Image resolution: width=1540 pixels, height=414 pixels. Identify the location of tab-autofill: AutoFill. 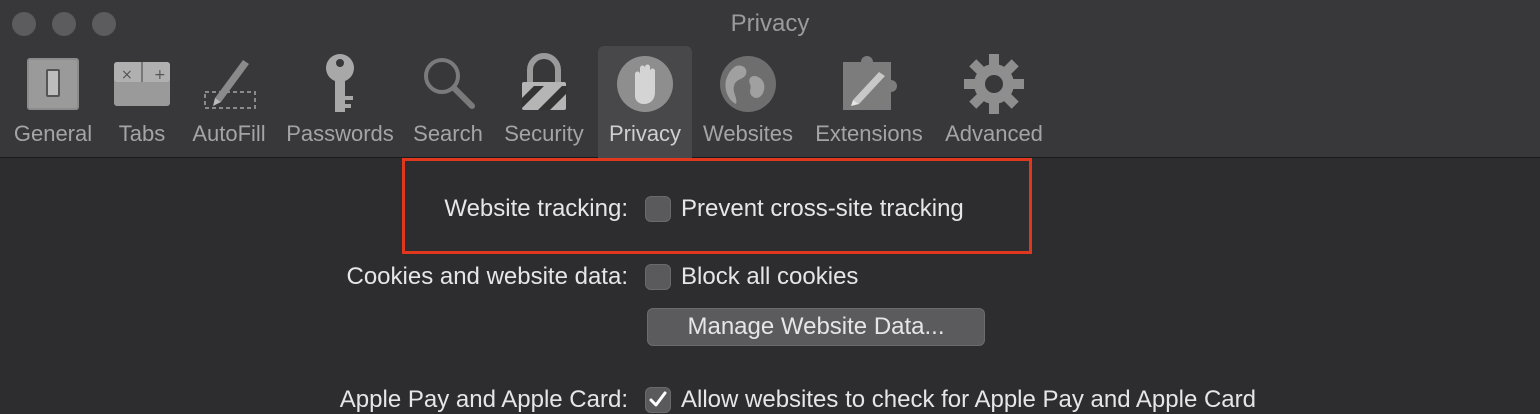
(229, 102).